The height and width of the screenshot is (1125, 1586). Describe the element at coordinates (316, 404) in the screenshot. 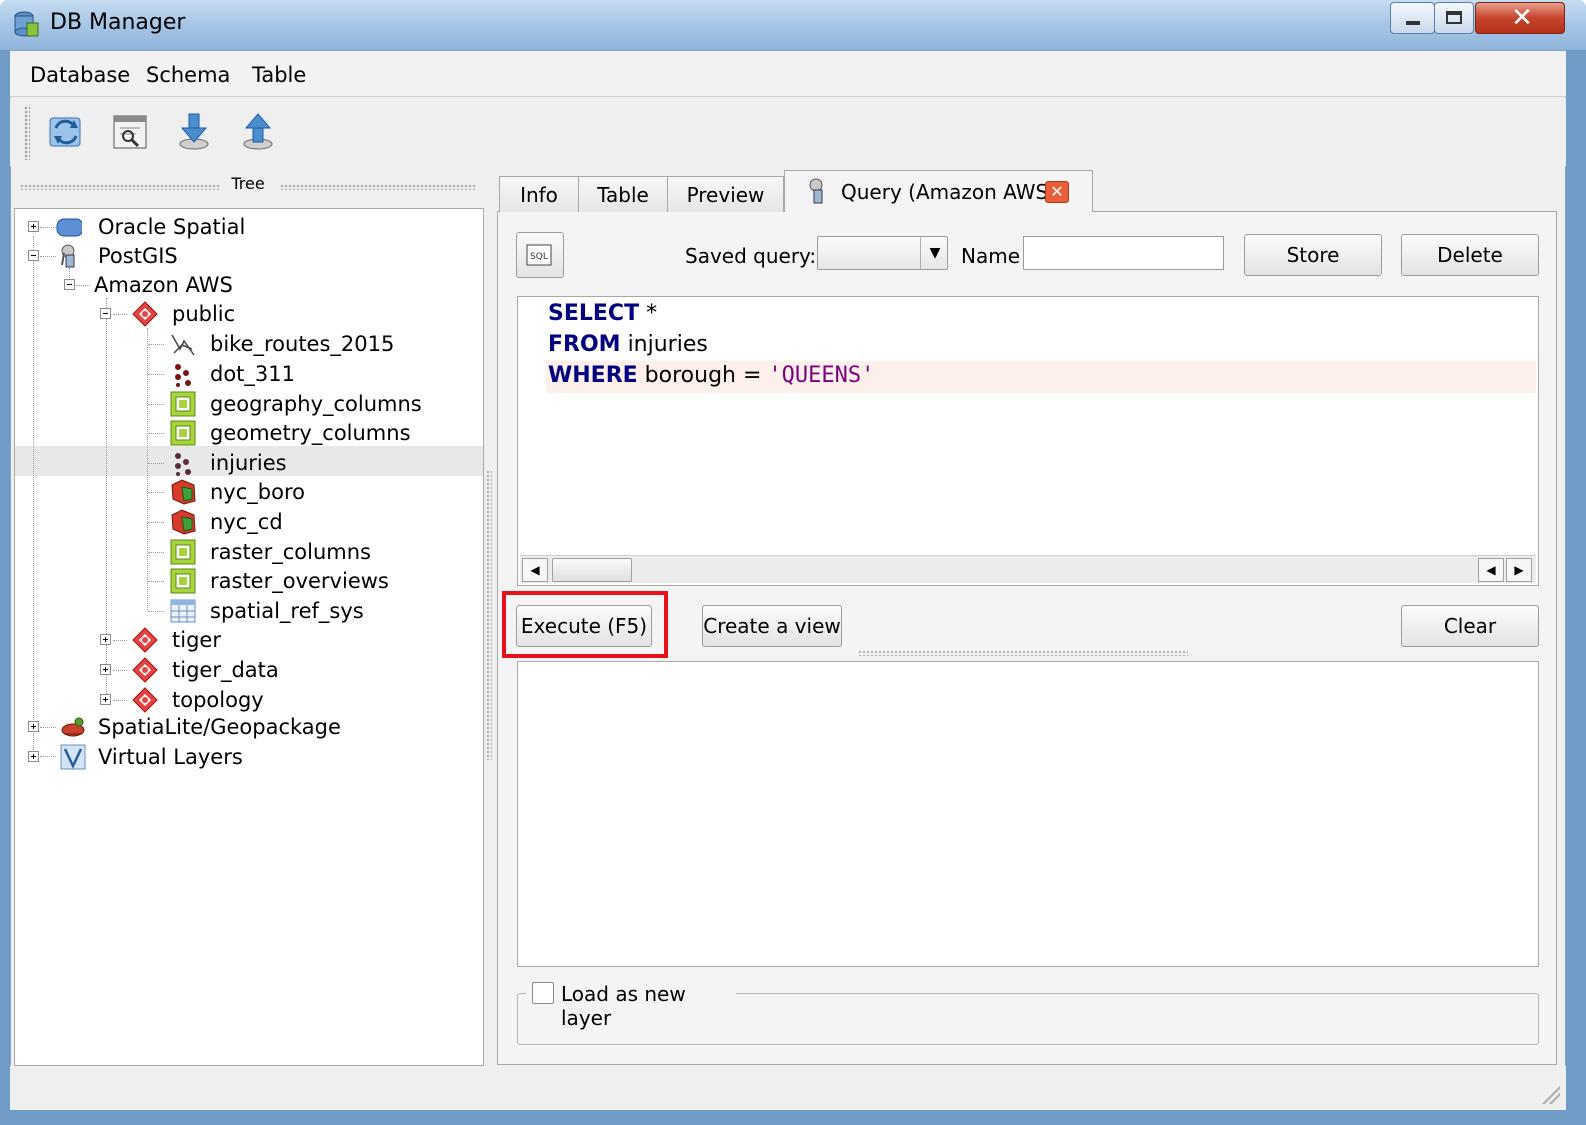

I see `tree-label: geography_columns` at that location.